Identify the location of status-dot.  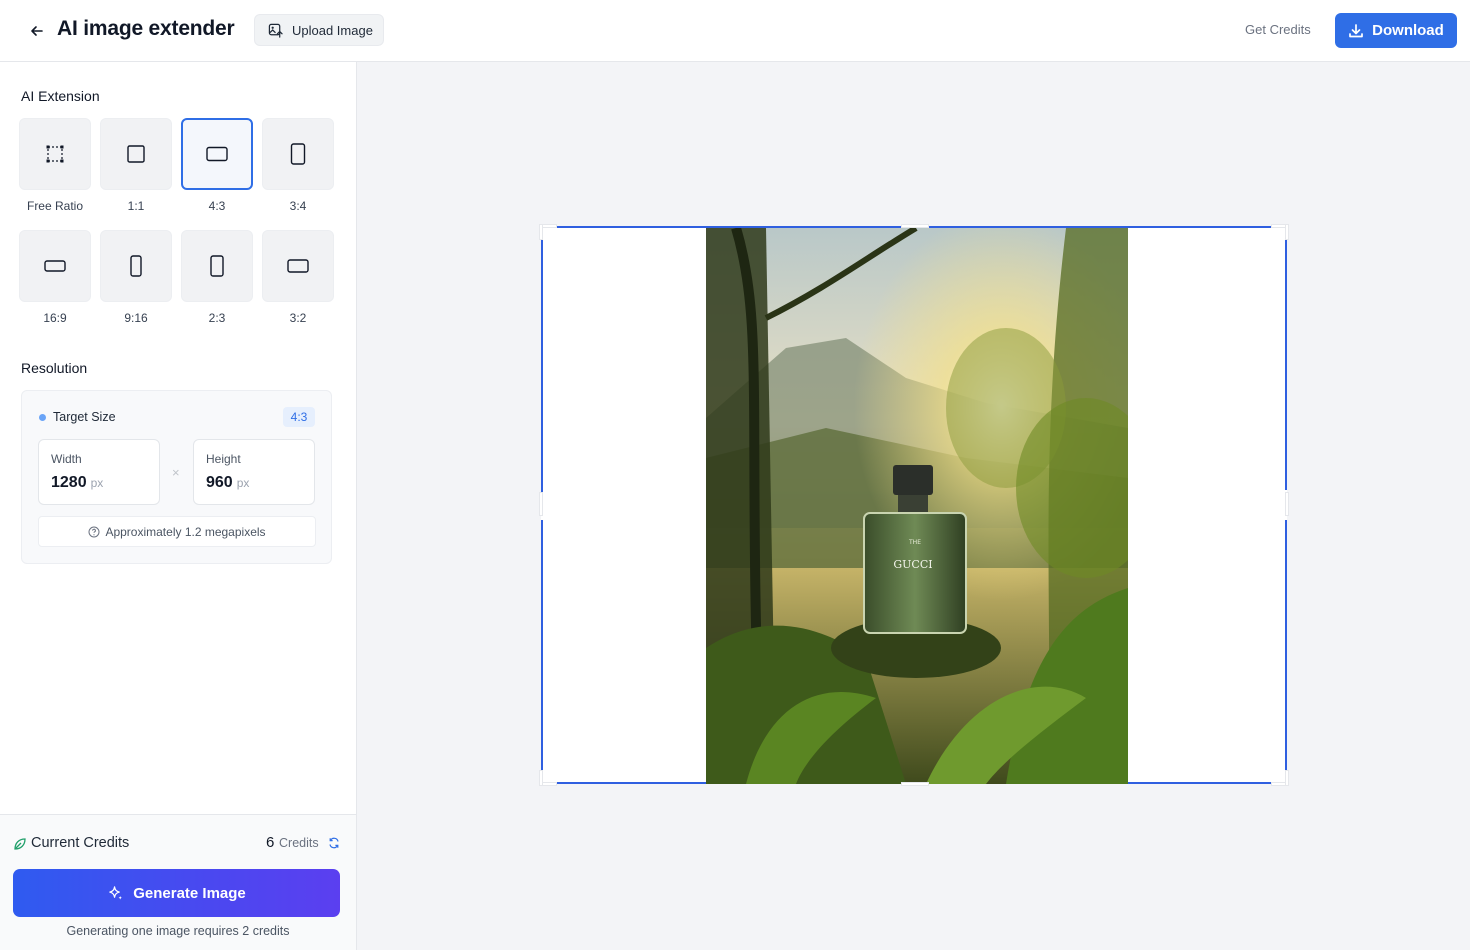
(42, 417).